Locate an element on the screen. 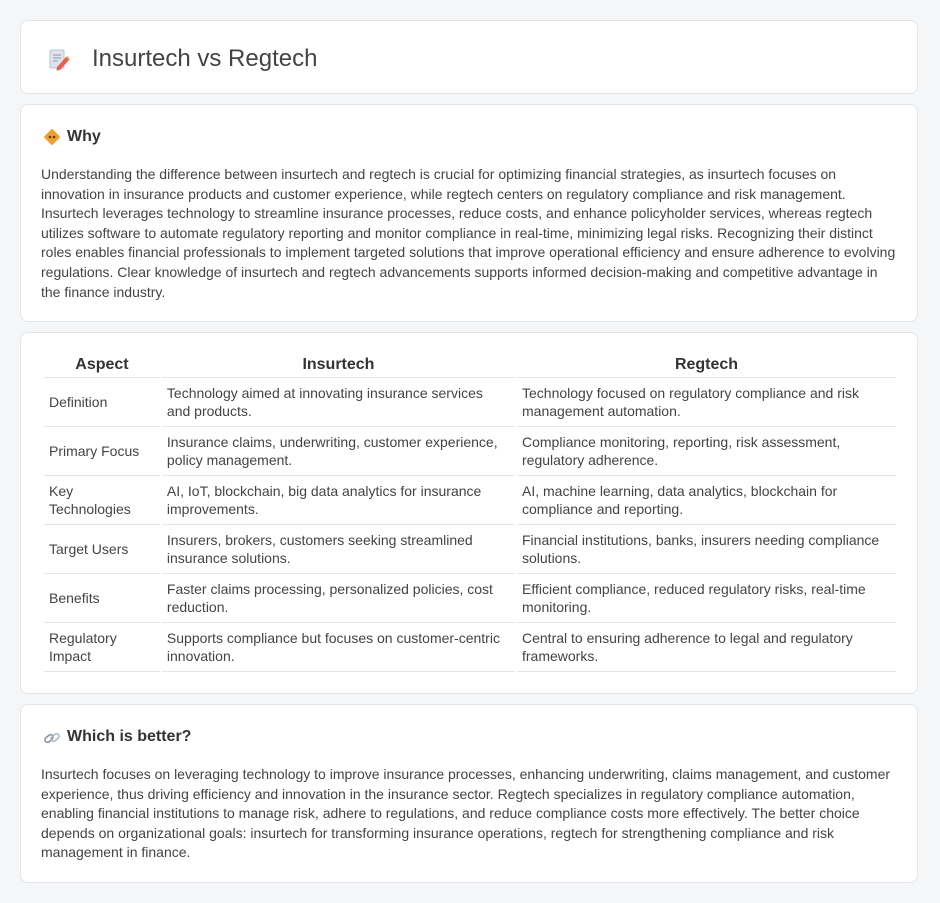 The image size is (940, 903). link-icon is located at coordinates (52, 738).